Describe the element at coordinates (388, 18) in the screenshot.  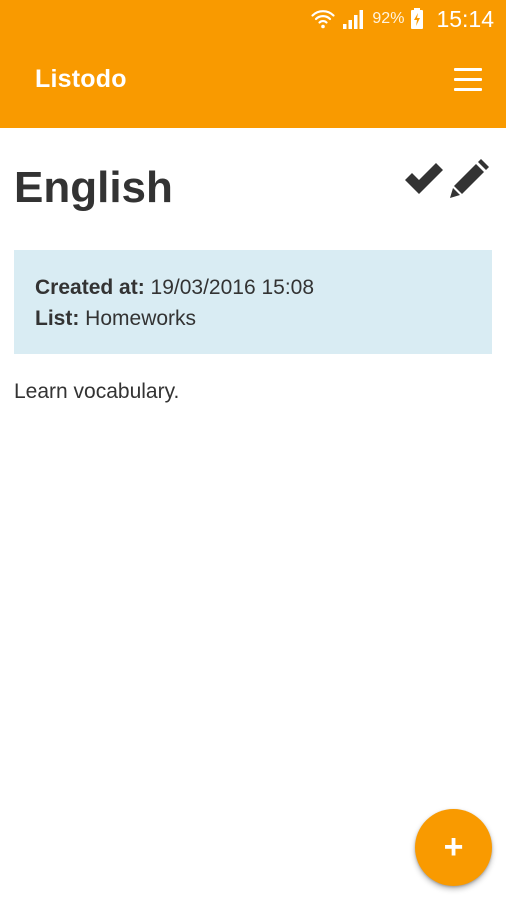
I see `battery-percent: 92%` at that location.